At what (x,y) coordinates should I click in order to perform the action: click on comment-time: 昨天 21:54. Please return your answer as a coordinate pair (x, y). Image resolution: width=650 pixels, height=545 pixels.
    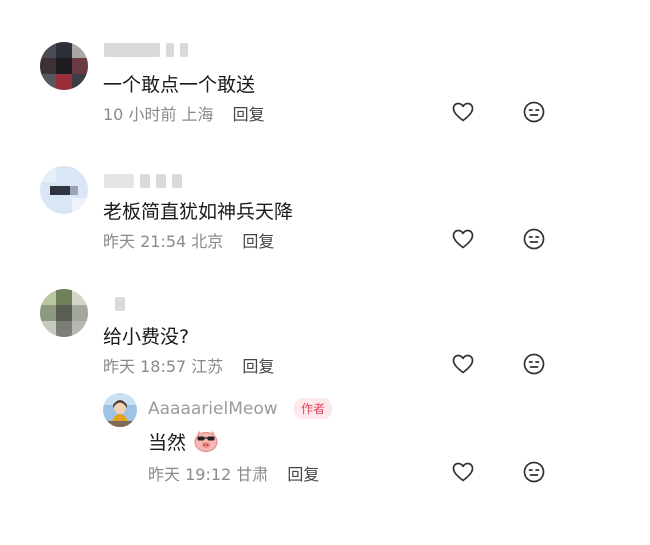
    Looking at the image, I should click on (145, 241).